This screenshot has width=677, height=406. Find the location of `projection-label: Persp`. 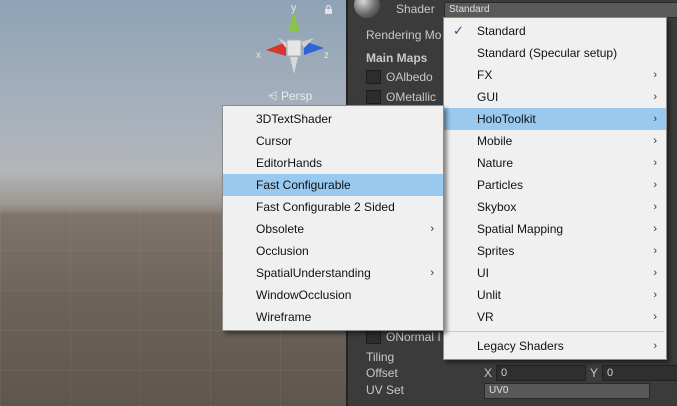

projection-label: Persp is located at coordinates (296, 96).